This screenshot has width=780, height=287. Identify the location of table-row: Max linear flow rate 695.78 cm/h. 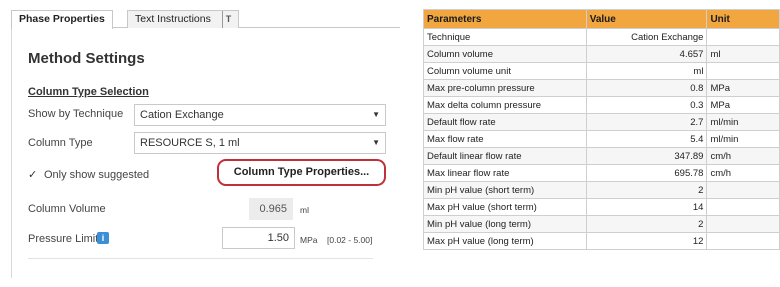
(601, 173).